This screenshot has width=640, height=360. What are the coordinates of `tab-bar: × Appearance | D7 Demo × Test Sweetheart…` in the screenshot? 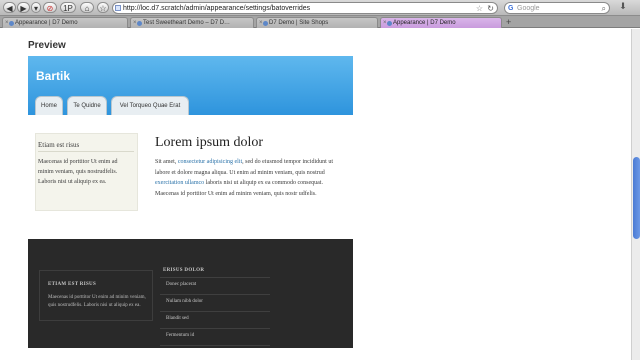 It's located at (320, 22).